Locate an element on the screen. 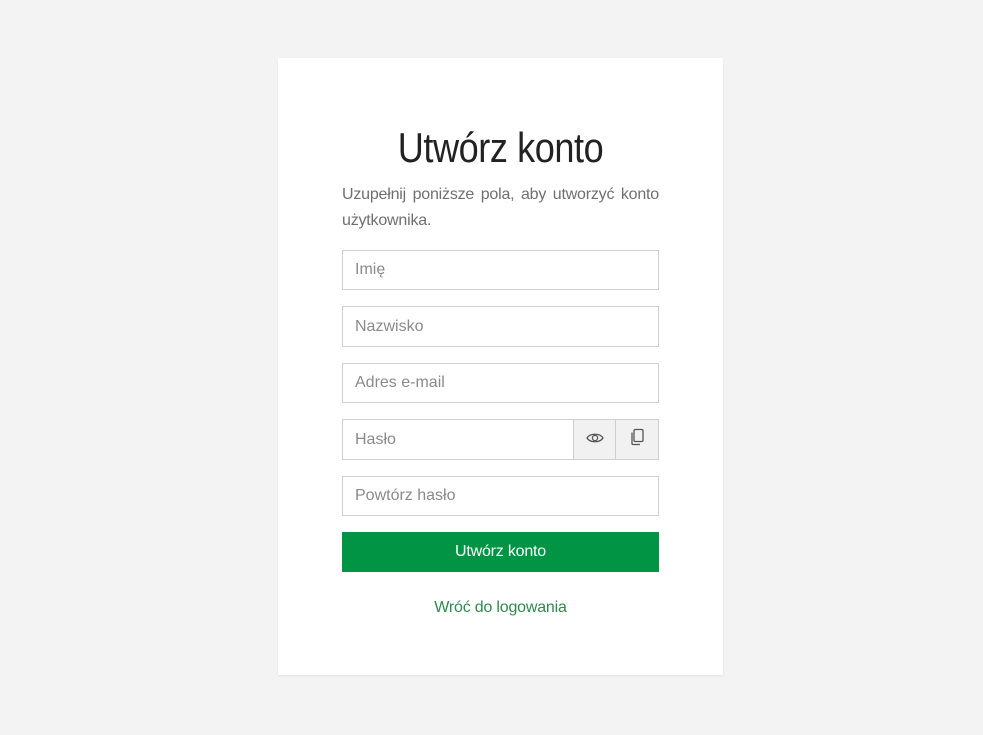 This screenshot has width=983, height=735. first-name-input is located at coordinates (500, 270).